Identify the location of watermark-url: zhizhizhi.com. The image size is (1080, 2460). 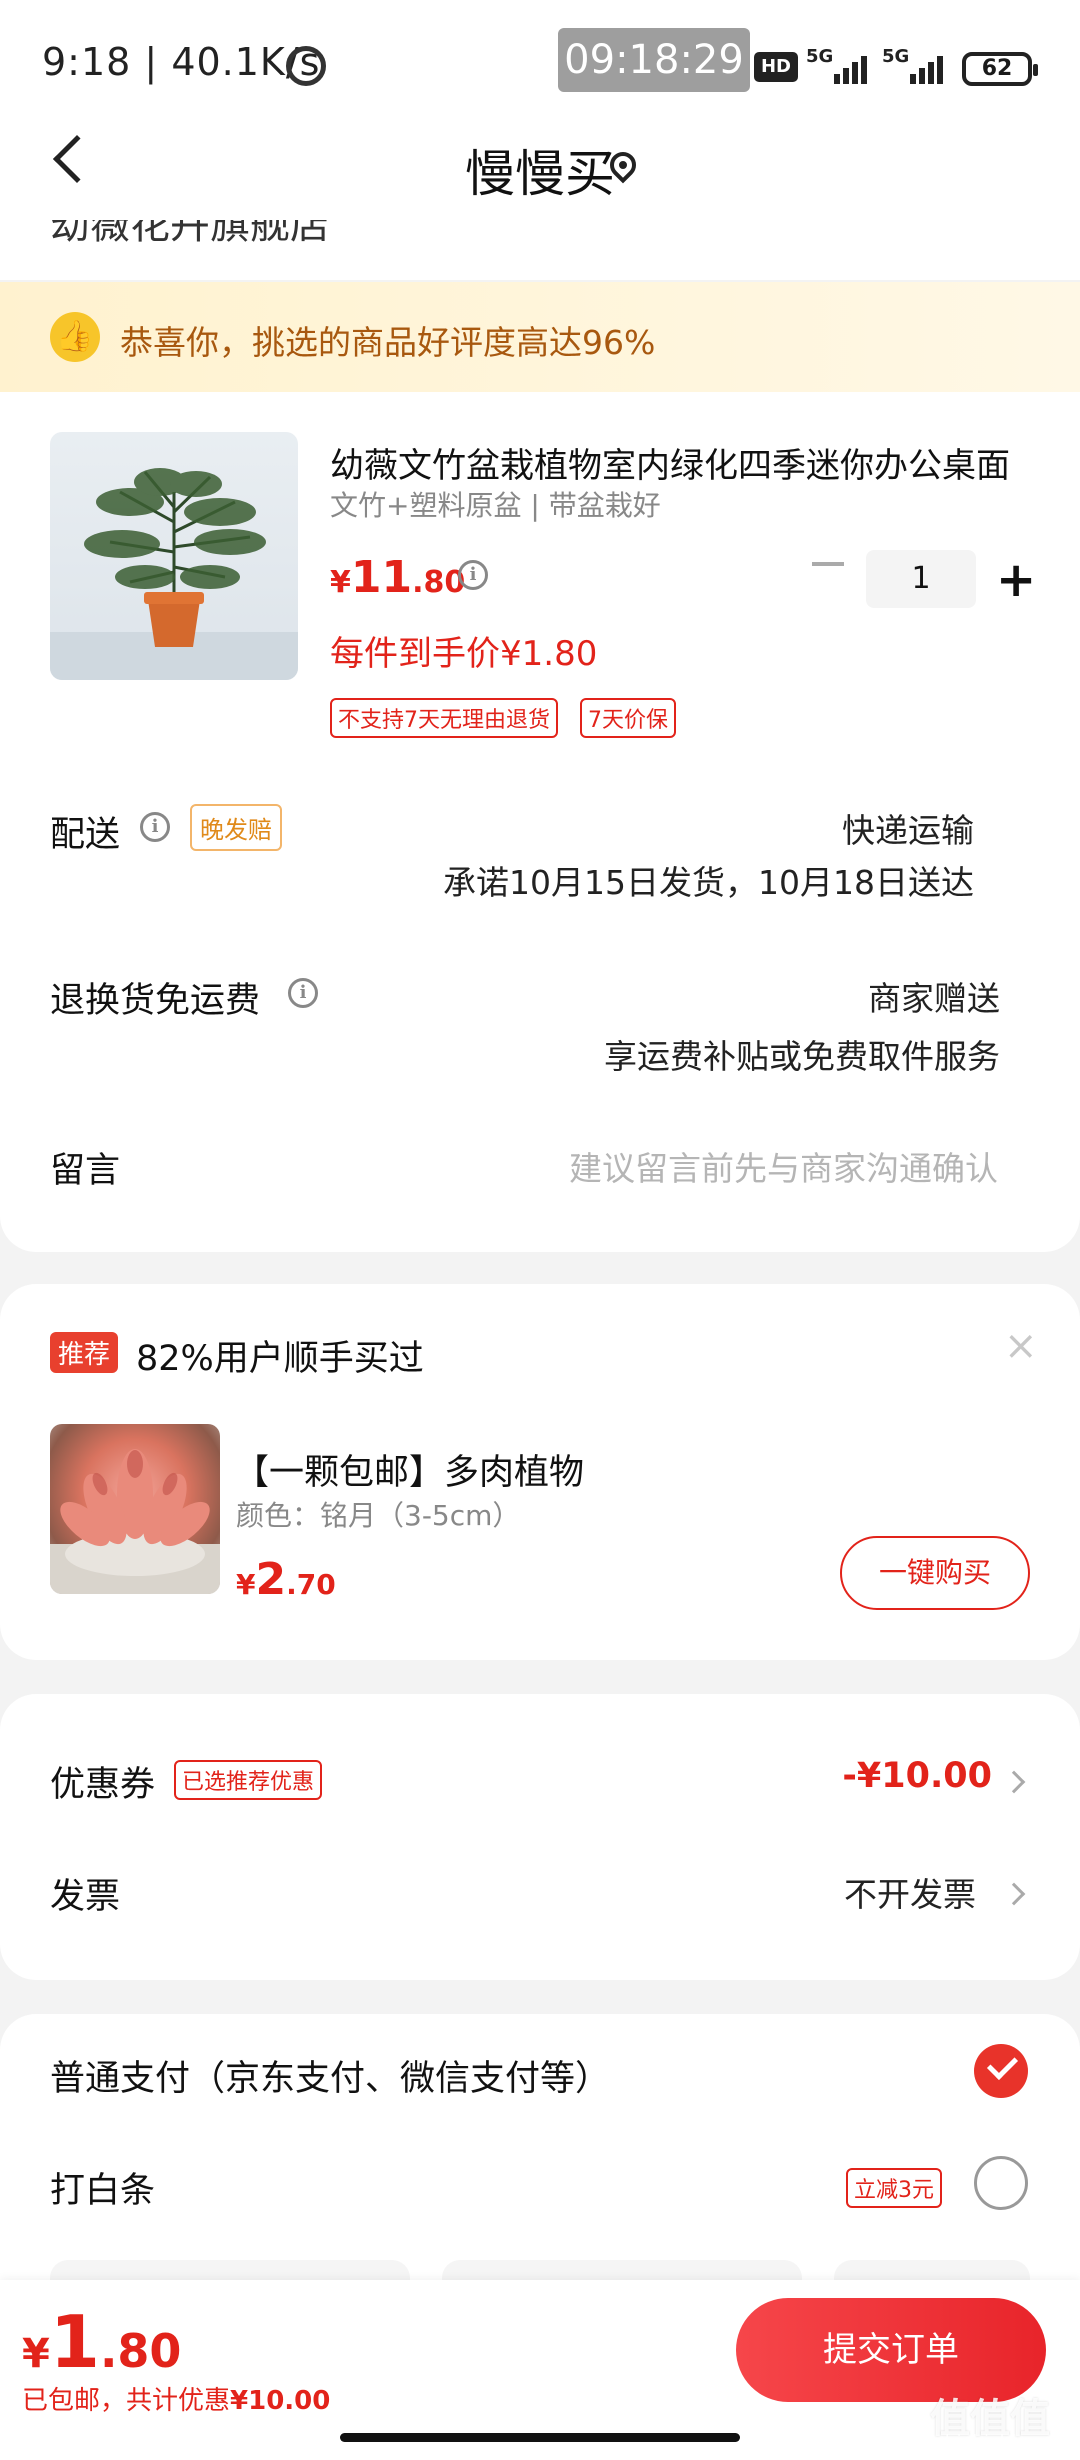
(999, 2442).